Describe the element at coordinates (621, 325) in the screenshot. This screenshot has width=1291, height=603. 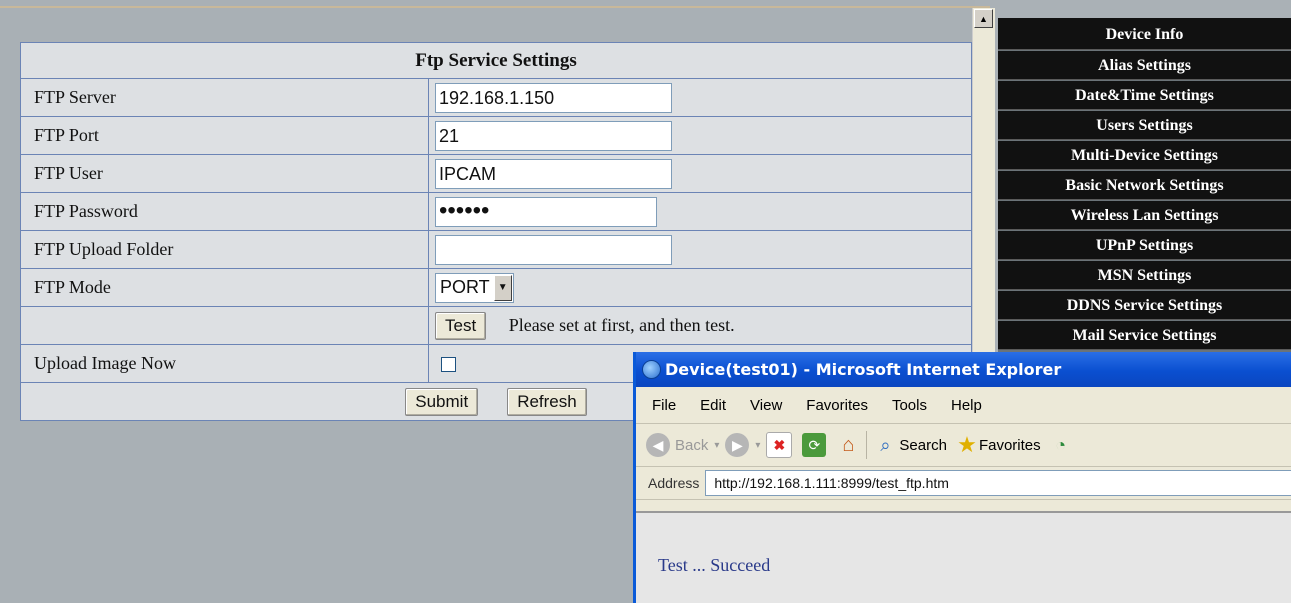
I see `test-message: Please set at first, and then test.` at that location.